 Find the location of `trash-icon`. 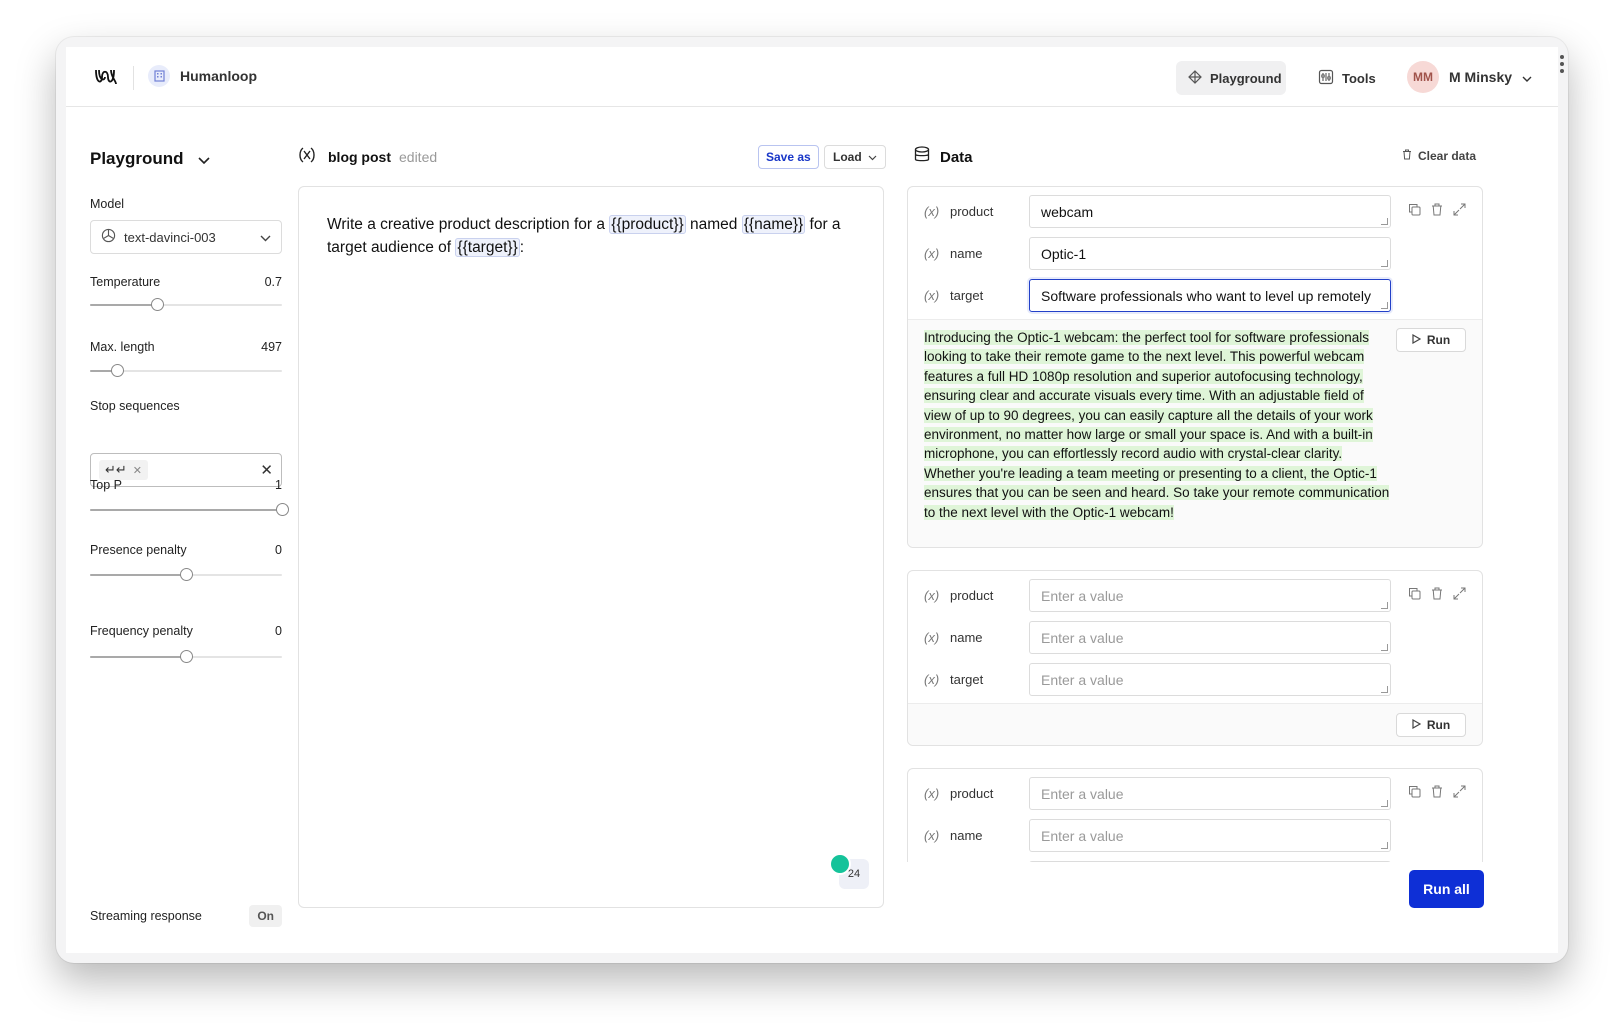

trash-icon is located at coordinates (1407, 156).